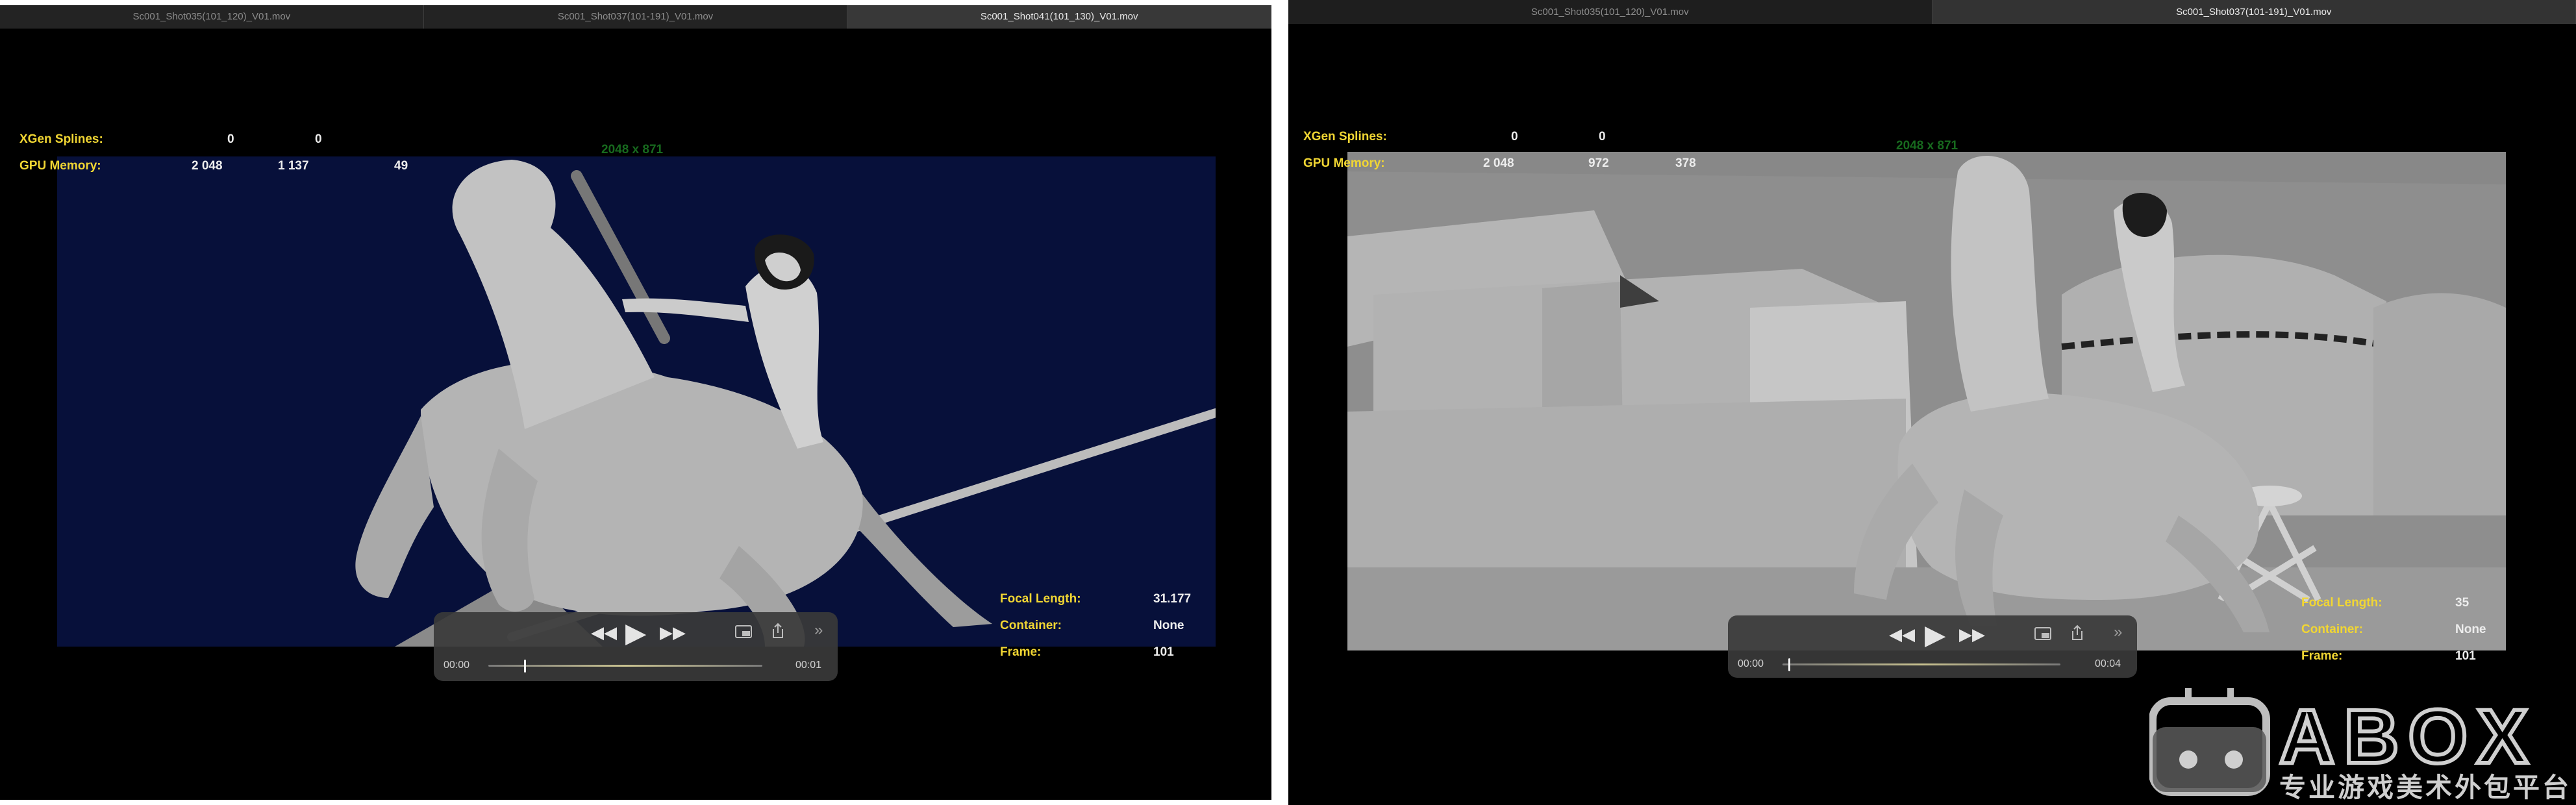 Image resolution: width=2576 pixels, height=805 pixels. What do you see at coordinates (1598, 163) in the screenshot?
I see `gpu-memory-value-2: 972` at bounding box center [1598, 163].